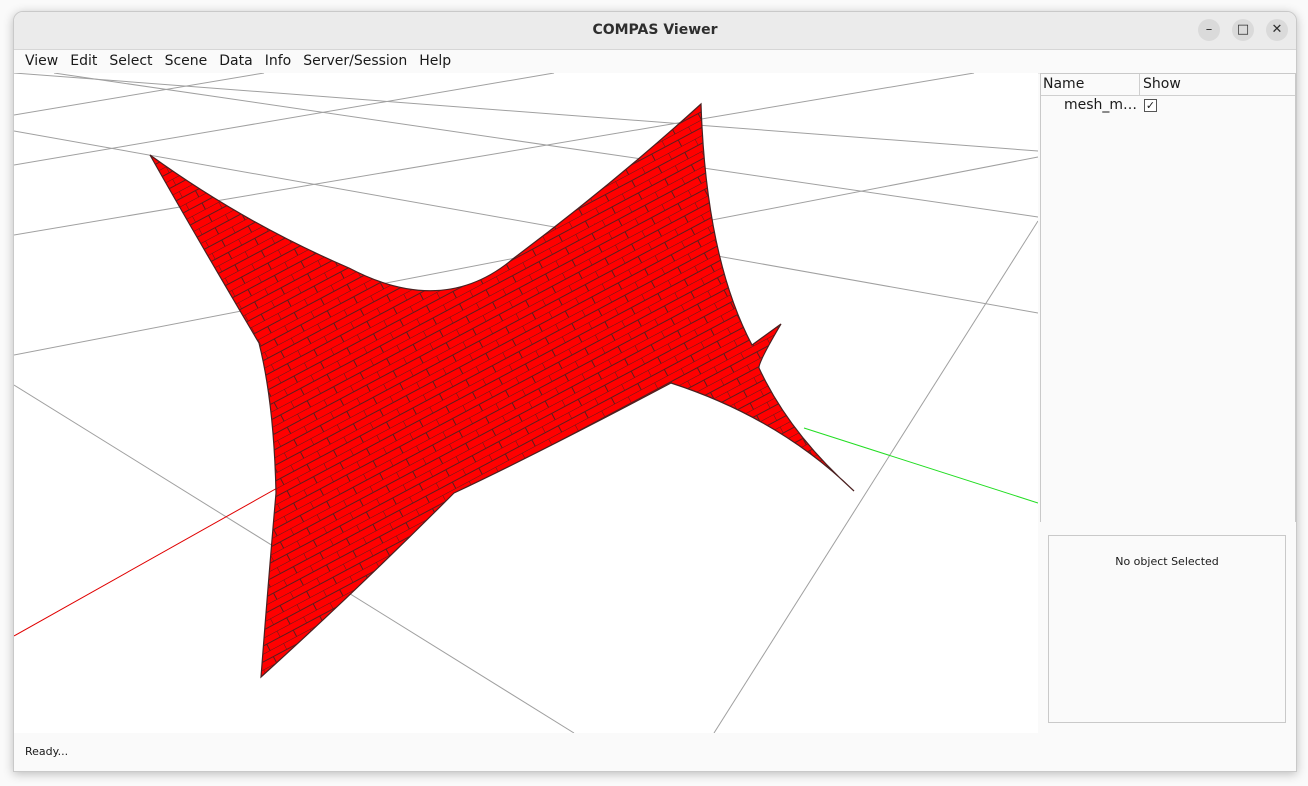 The height and width of the screenshot is (786, 1308). I want to click on menu-server-session: Server/Session, so click(355, 61).